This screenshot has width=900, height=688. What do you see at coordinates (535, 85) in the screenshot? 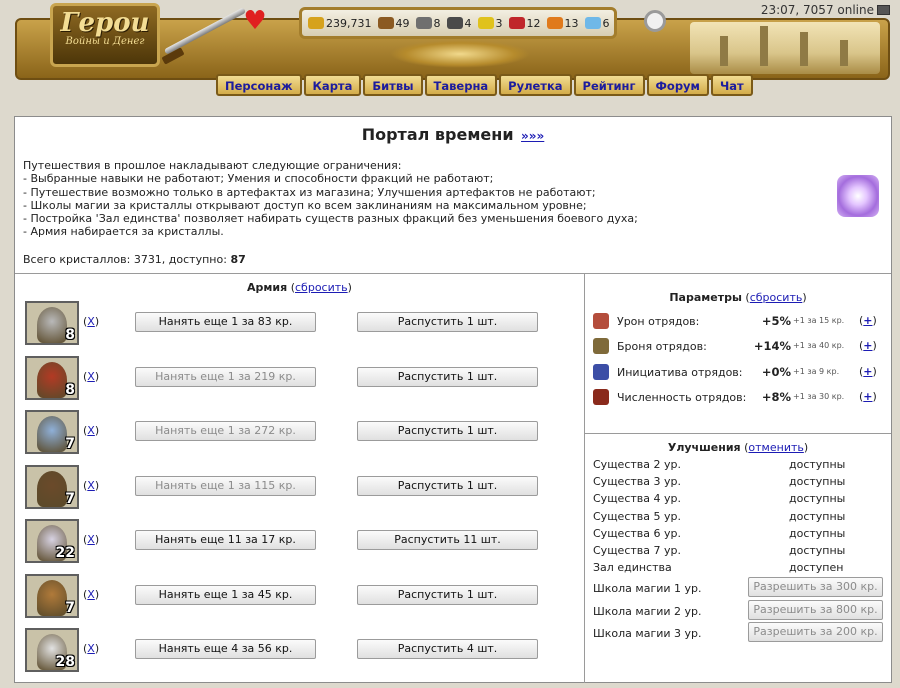
I see `nav-item: Рулетка` at bounding box center [535, 85].